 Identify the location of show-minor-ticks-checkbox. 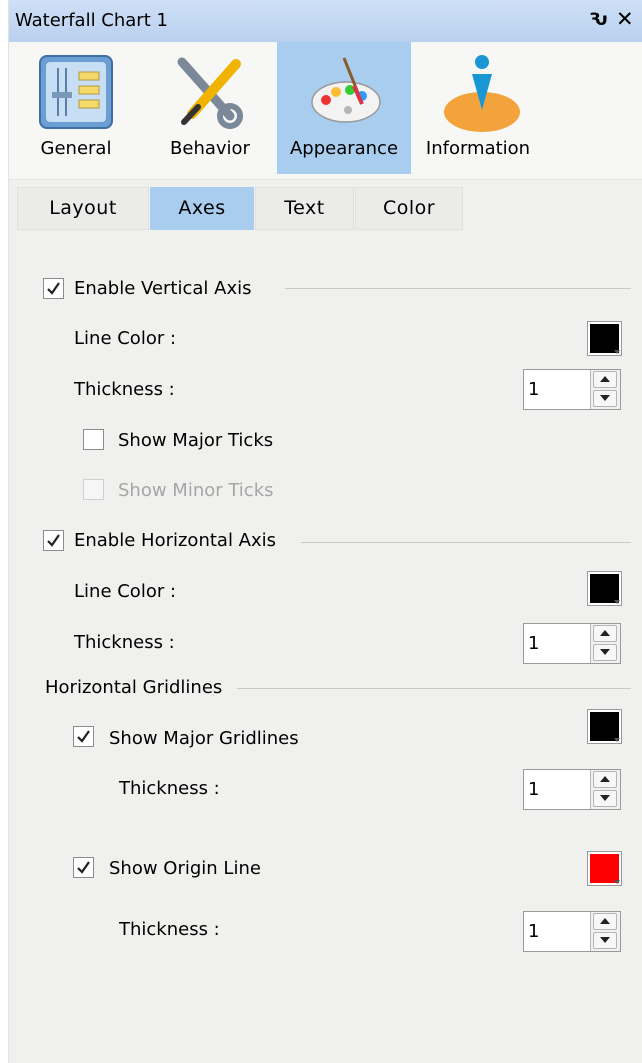
(93, 489).